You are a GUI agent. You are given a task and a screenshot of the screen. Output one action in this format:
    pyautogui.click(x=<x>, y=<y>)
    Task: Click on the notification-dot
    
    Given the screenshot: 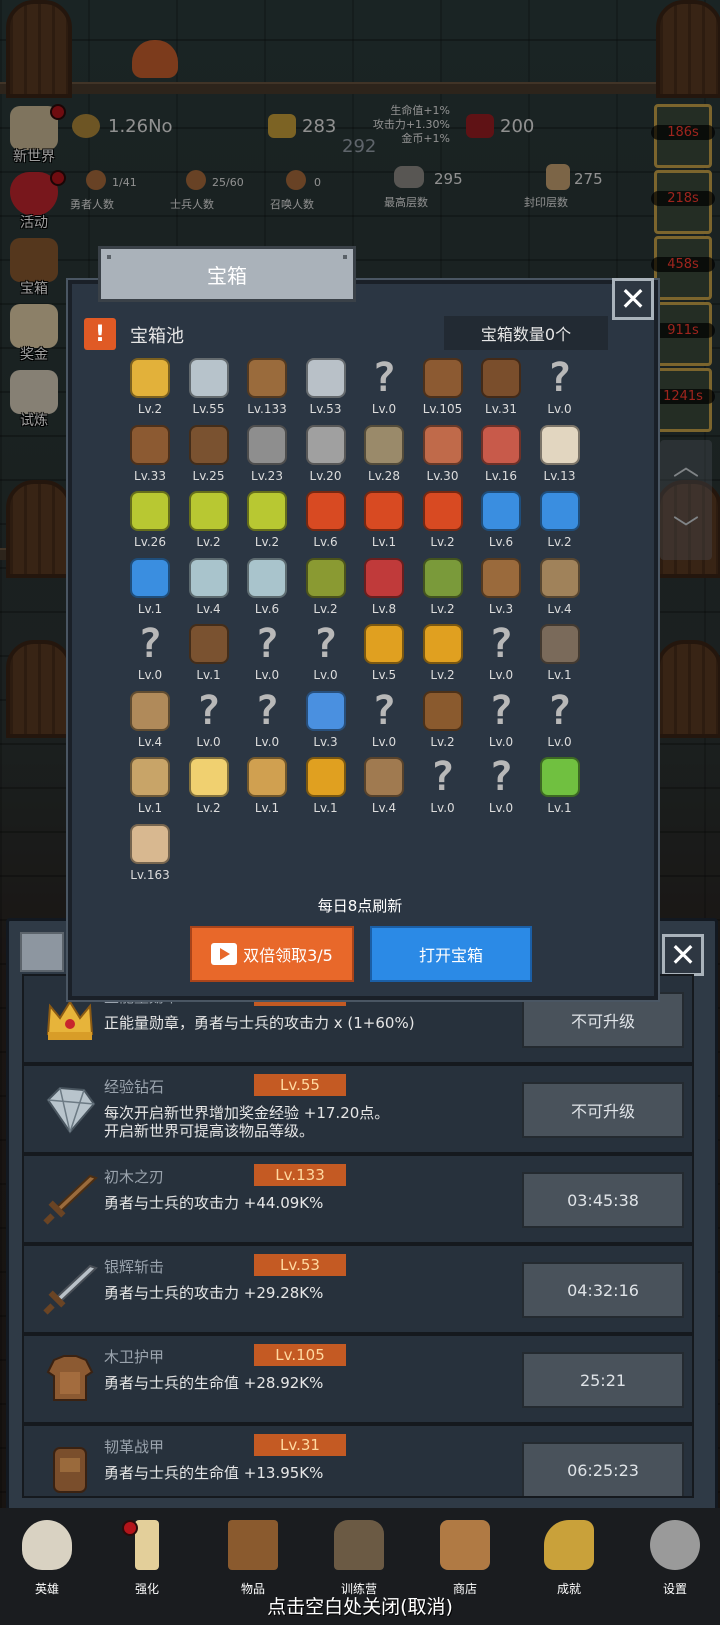 What is the action you would take?
    pyautogui.click(x=130, y=1528)
    